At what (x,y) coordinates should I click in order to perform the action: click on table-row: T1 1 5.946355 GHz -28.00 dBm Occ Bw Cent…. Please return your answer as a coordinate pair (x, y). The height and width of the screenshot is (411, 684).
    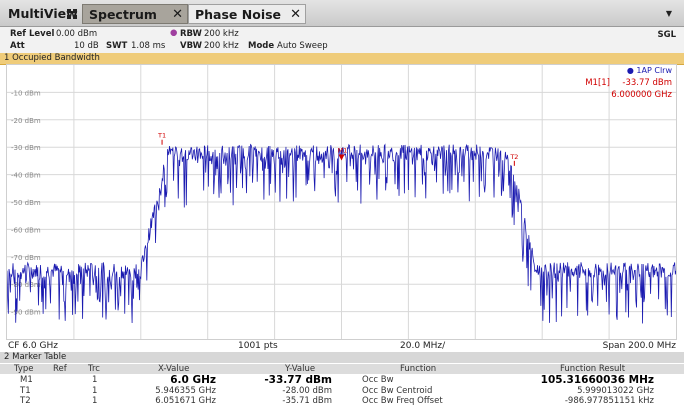
    Looking at the image, I should click on (342, 391).